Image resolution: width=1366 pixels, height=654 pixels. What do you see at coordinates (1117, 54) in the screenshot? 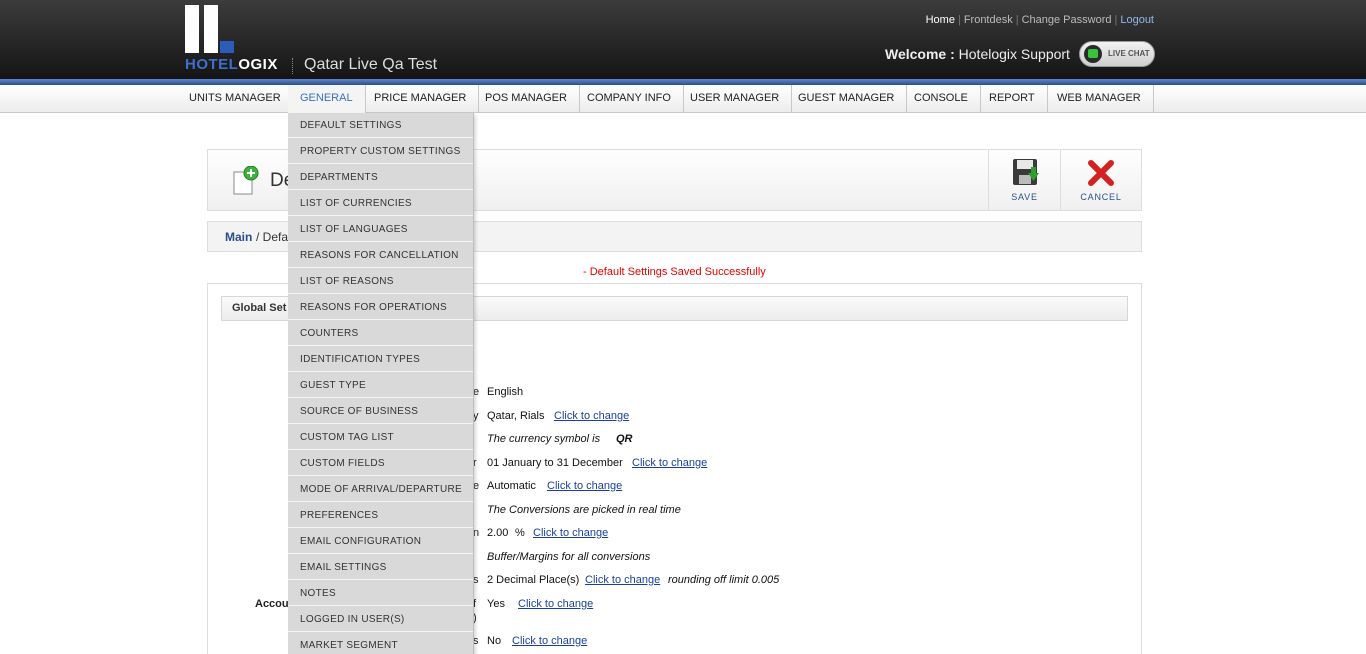
I see `live-chat-button: LIVE CHAT` at bounding box center [1117, 54].